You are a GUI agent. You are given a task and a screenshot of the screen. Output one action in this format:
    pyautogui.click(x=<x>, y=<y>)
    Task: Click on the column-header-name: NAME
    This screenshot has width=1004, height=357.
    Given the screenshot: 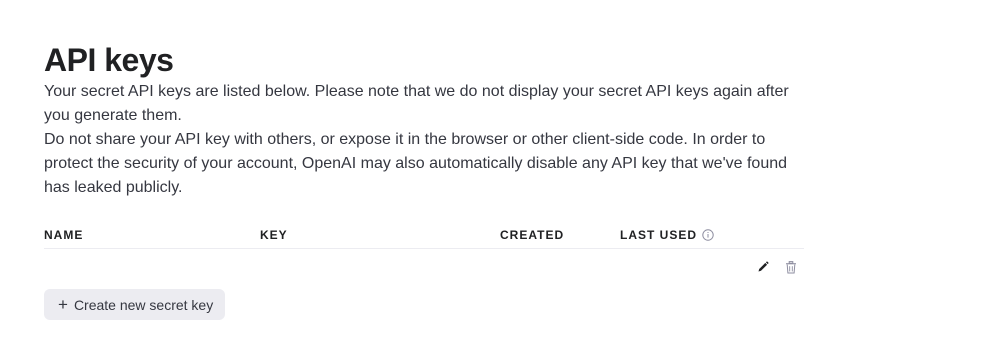 What is the action you would take?
    pyautogui.click(x=64, y=235)
    